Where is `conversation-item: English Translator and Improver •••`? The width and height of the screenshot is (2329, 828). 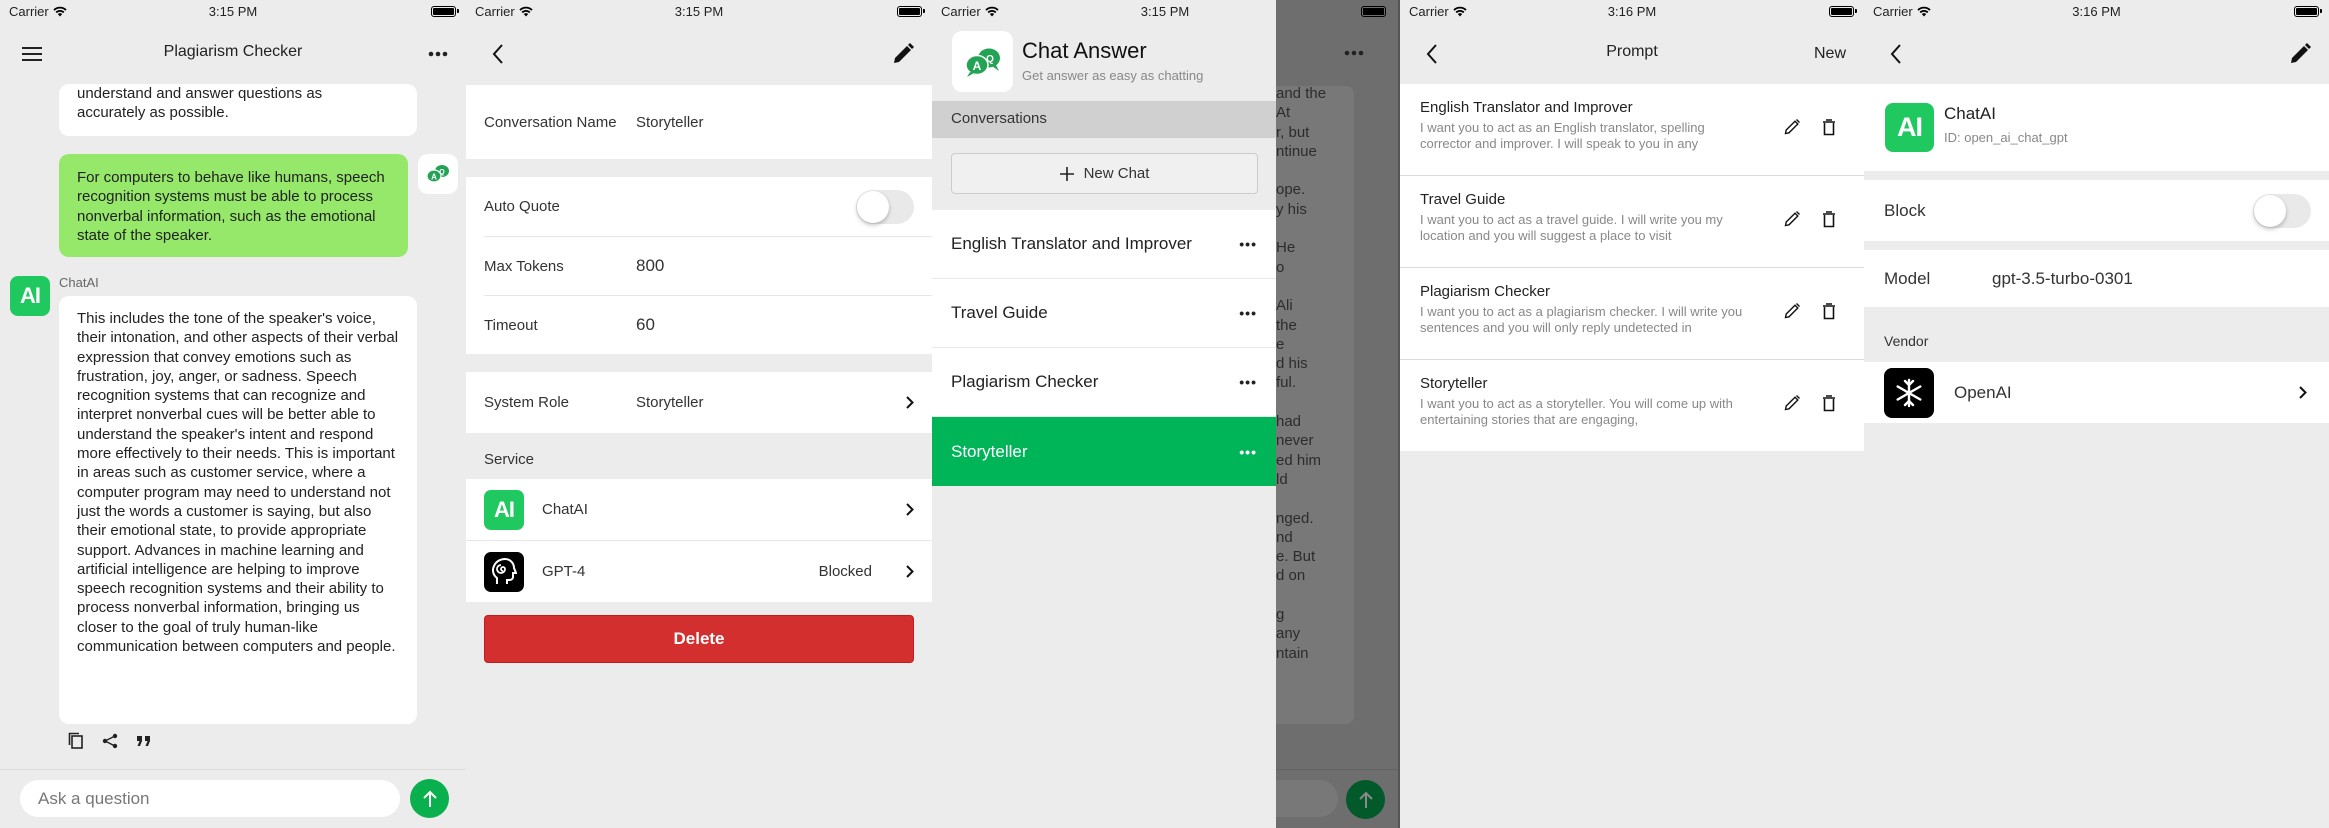 conversation-item: English Translator and Improver ••• is located at coordinates (1104, 244).